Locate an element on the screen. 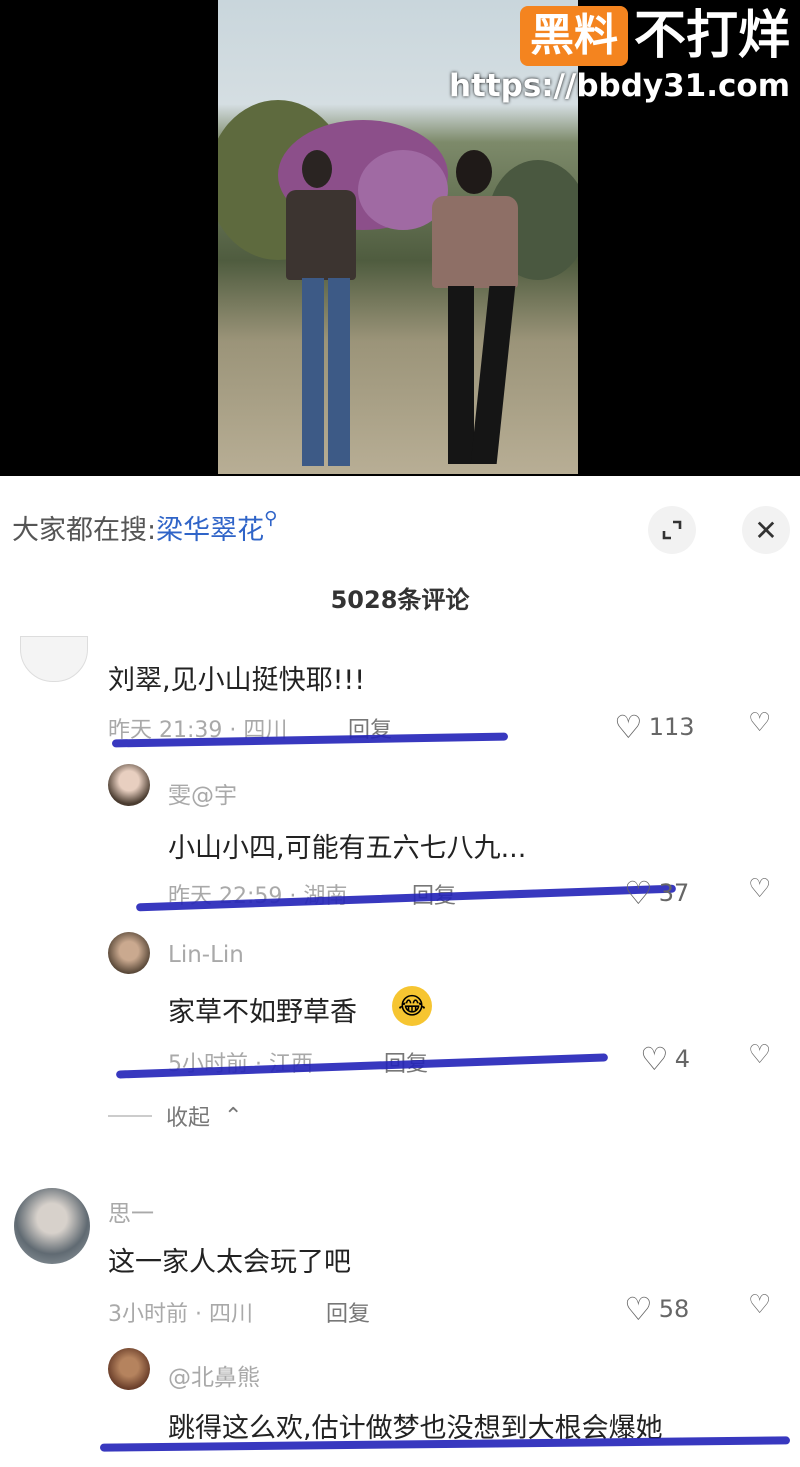  close-icon: ✕ is located at coordinates (766, 530).